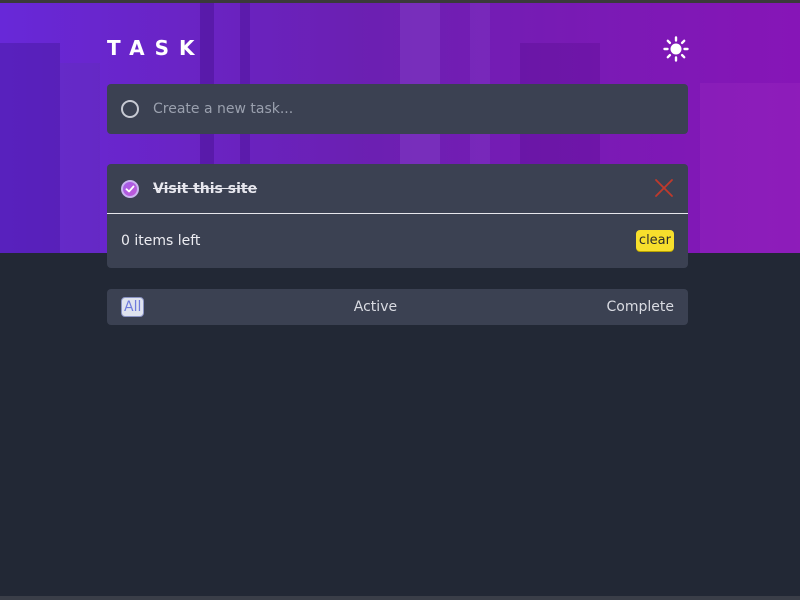 This screenshot has height=600, width=800. I want to click on app-title: TASK, so click(156, 48).